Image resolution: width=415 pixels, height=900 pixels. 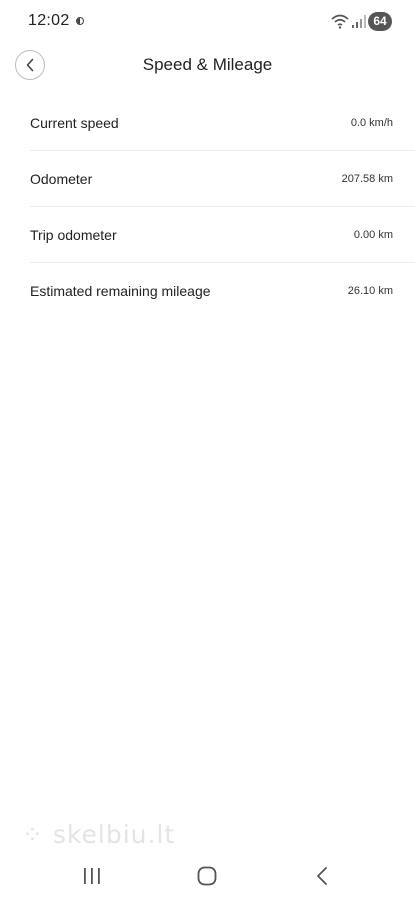 What do you see at coordinates (222, 123) in the screenshot?
I see `row-current-speed: Current speed 0.0 km/h` at bounding box center [222, 123].